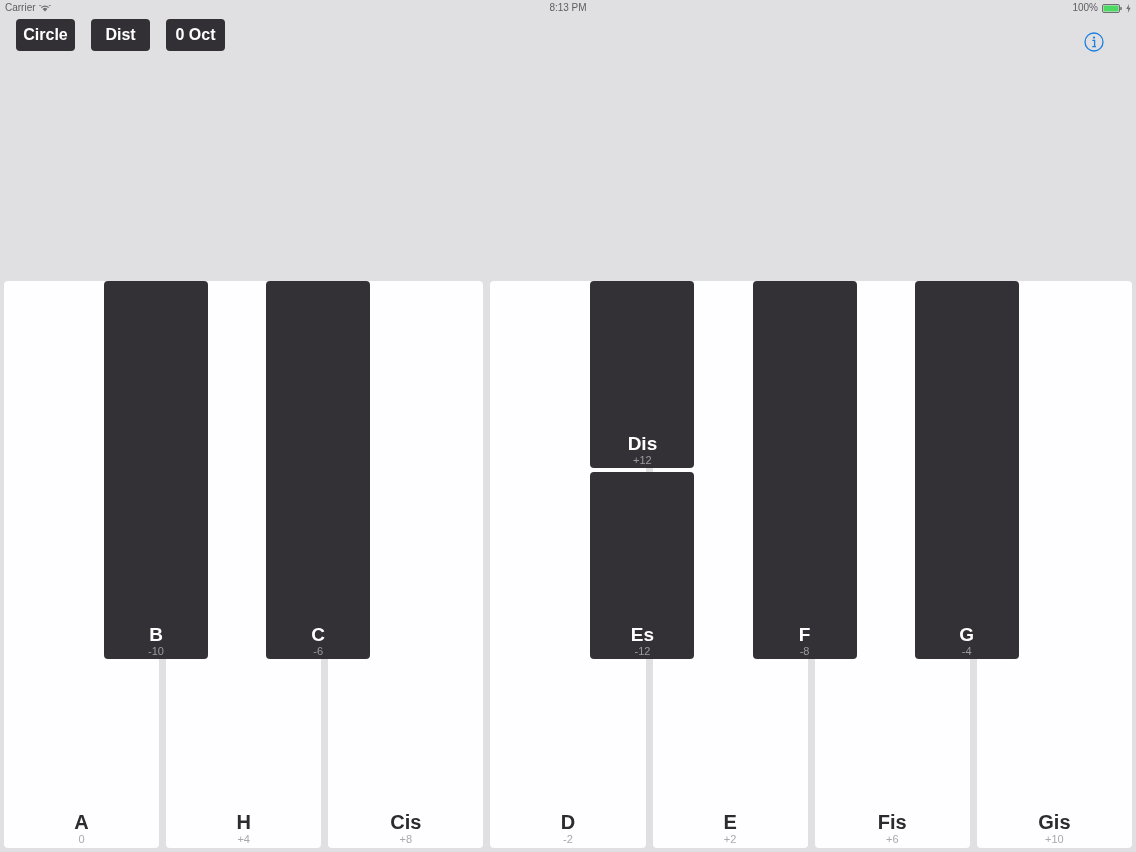 This screenshot has width=1136, height=852. What do you see at coordinates (642, 374) in the screenshot?
I see `sharp-key: Dis +12` at bounding box center [642, 374].